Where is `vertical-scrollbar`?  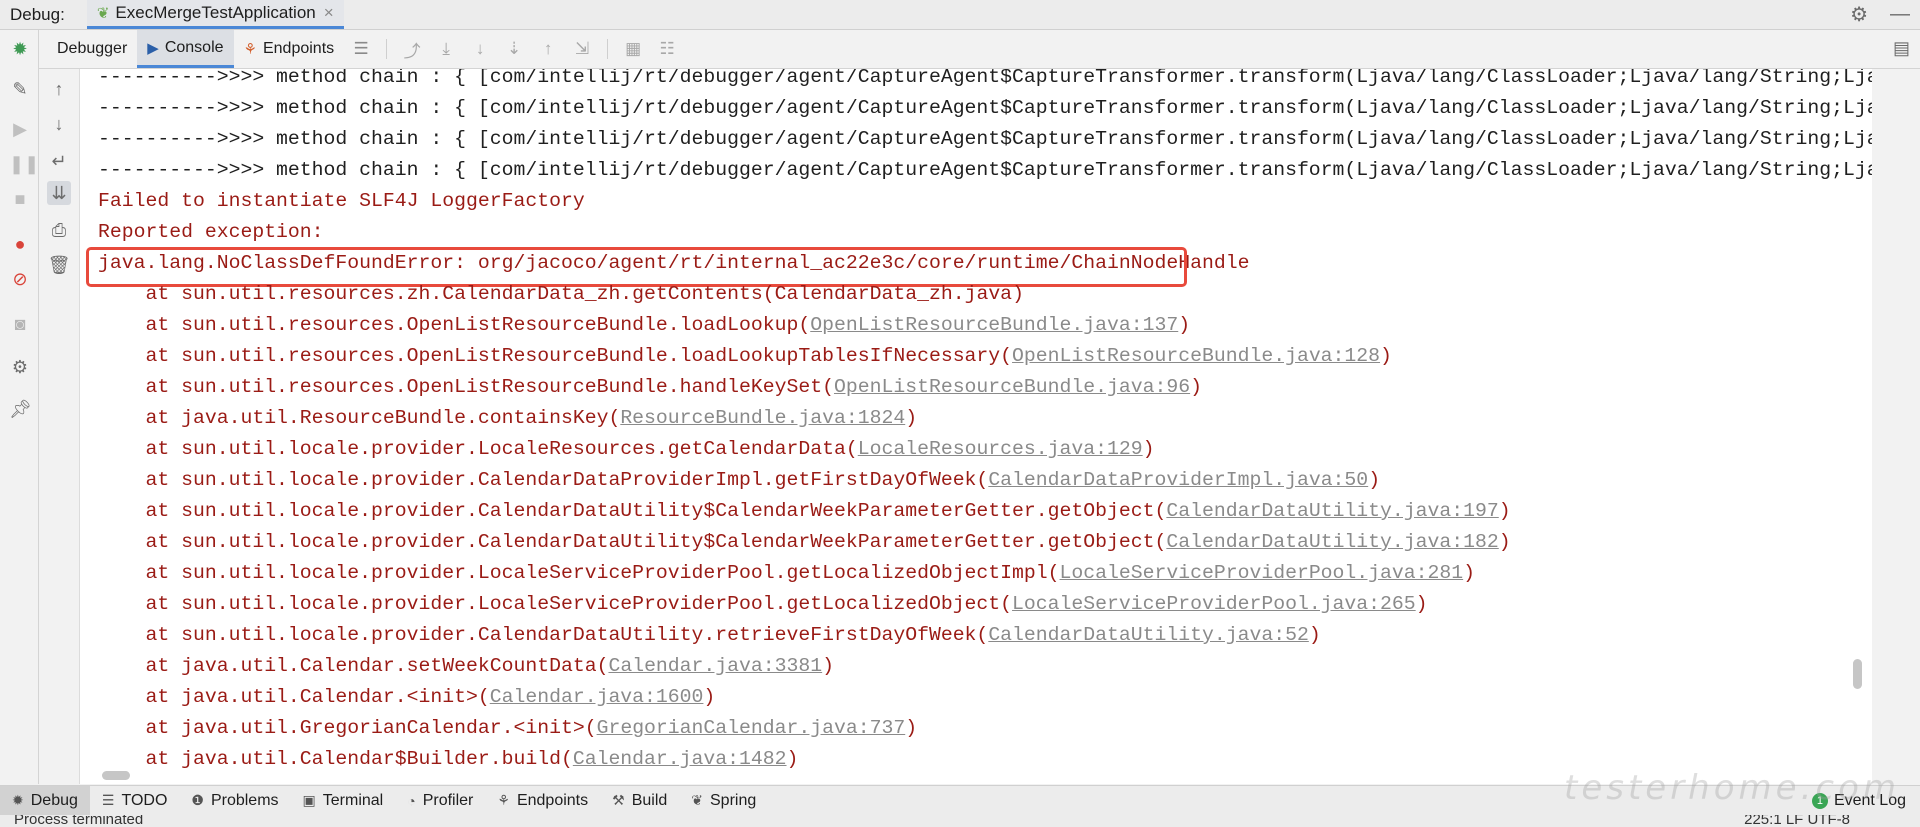 vertical-scrollbar is located at coordinates (1857, 674).